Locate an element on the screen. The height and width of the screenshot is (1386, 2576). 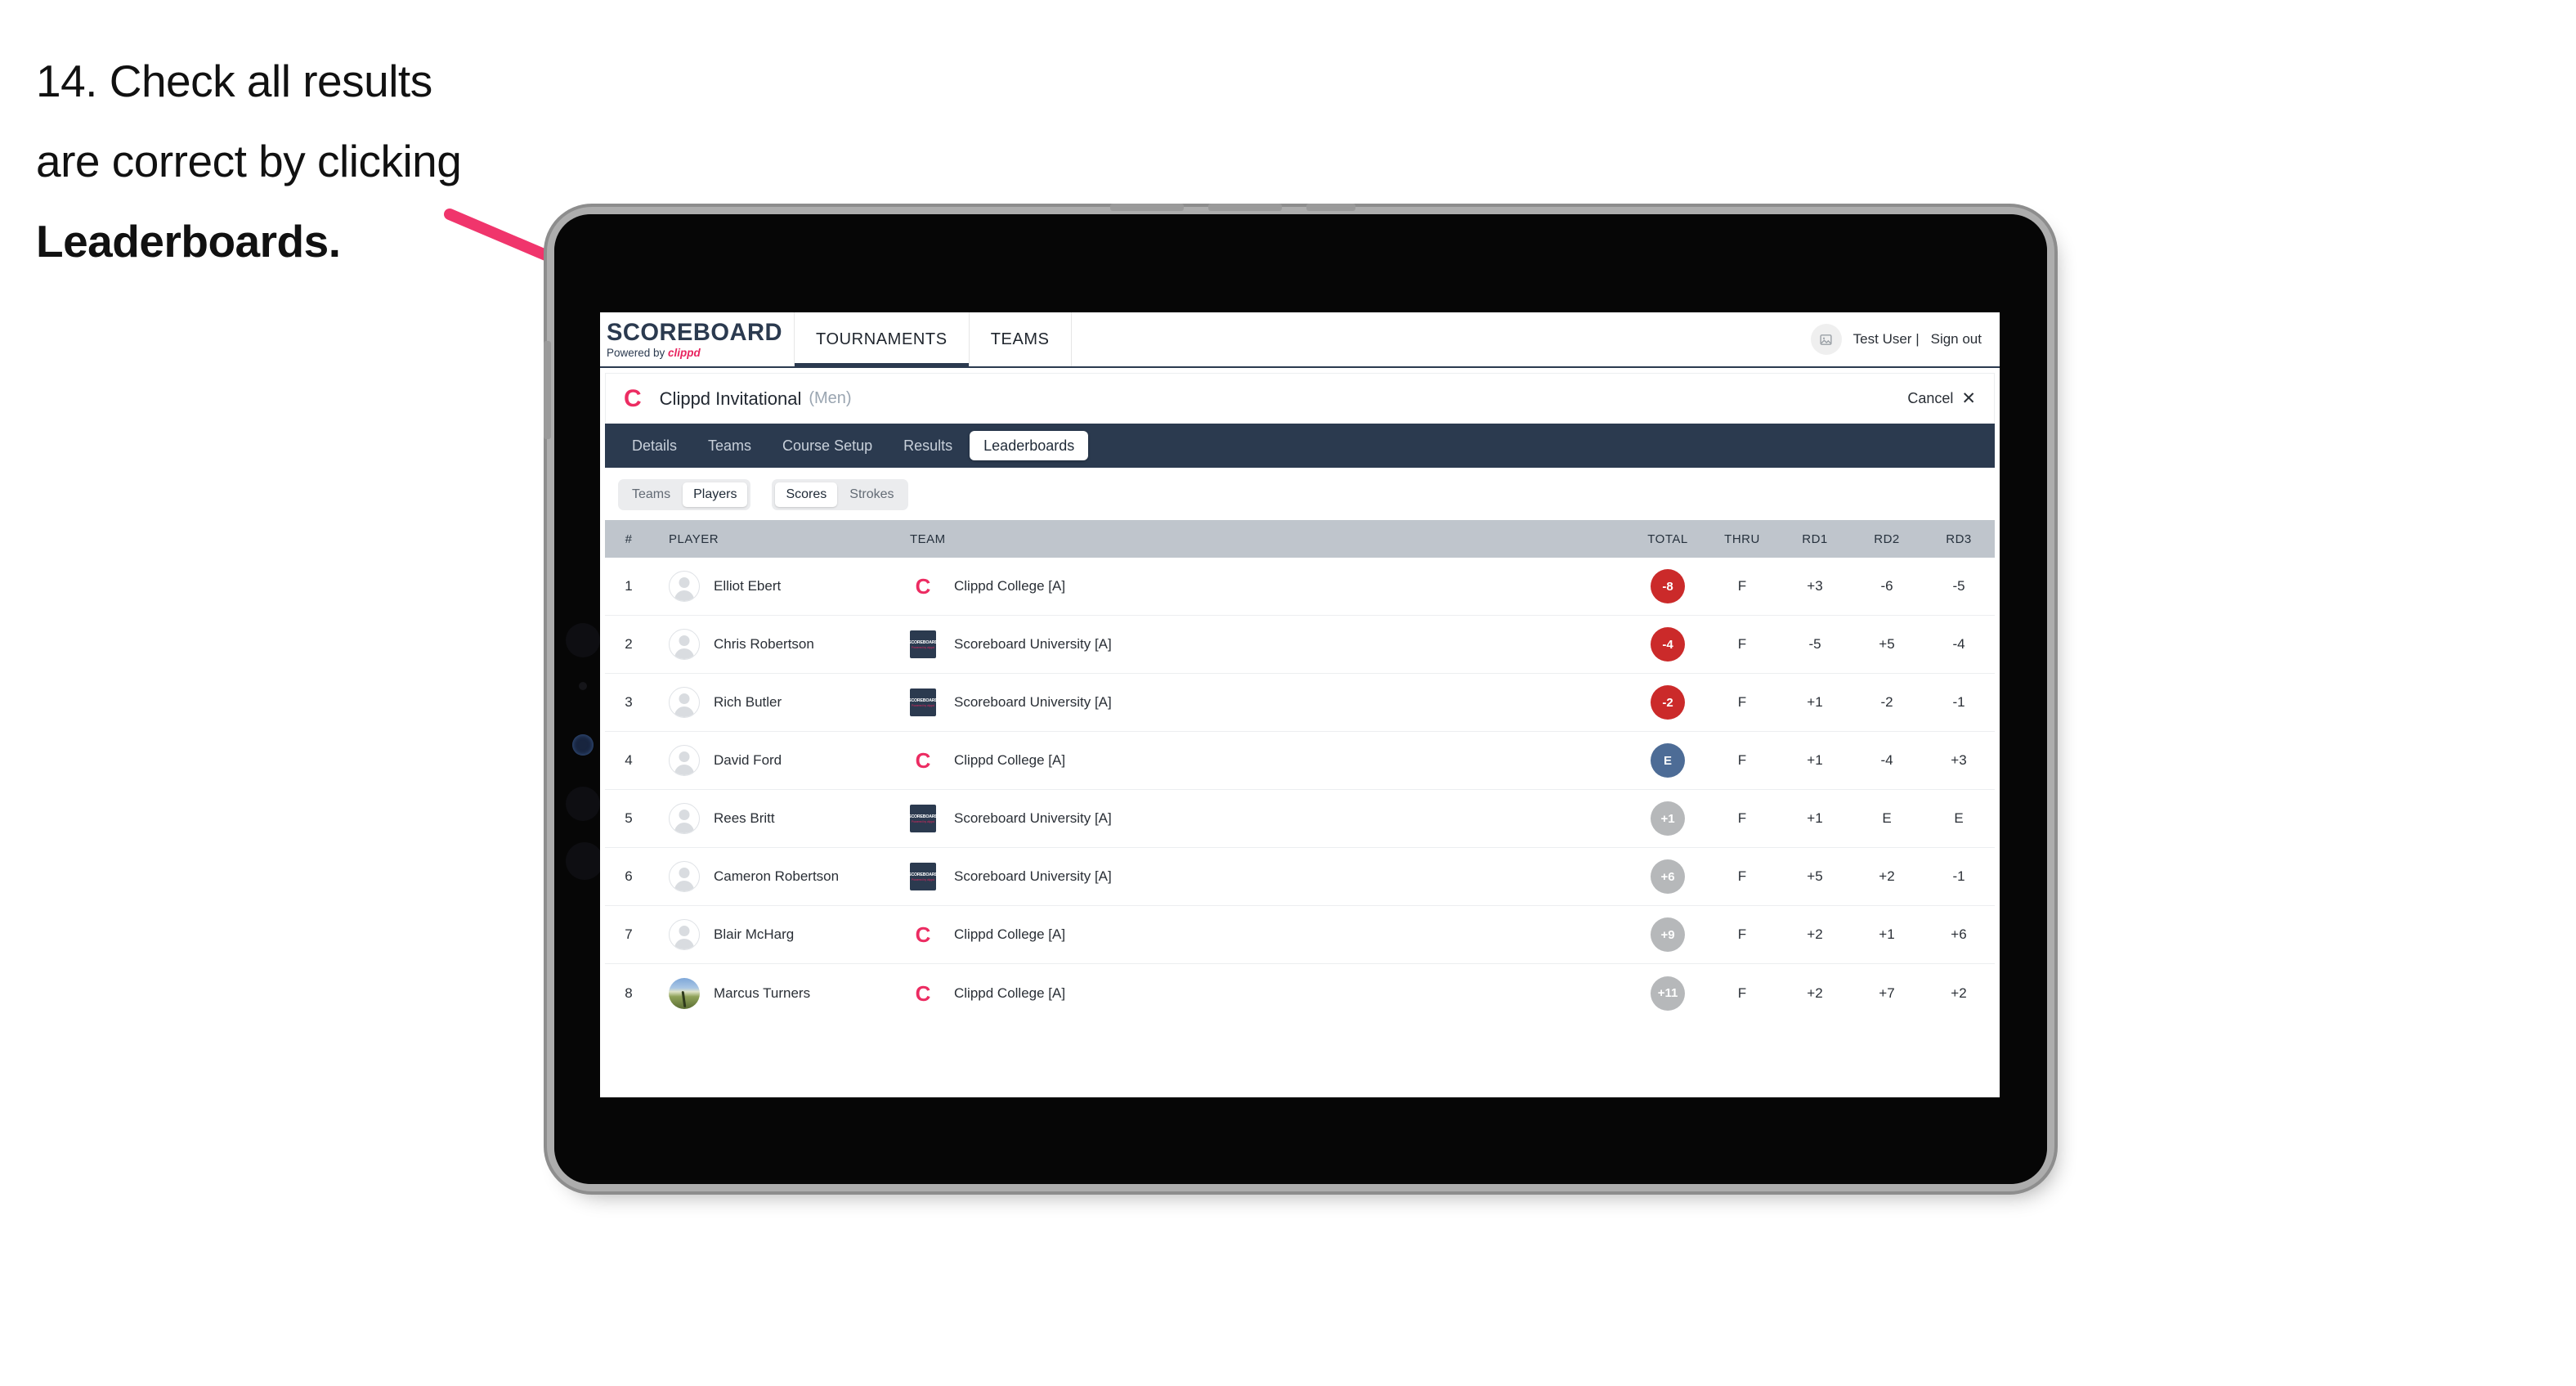
account-area: Test User | Sign out is located at coordinates (1905, 339).